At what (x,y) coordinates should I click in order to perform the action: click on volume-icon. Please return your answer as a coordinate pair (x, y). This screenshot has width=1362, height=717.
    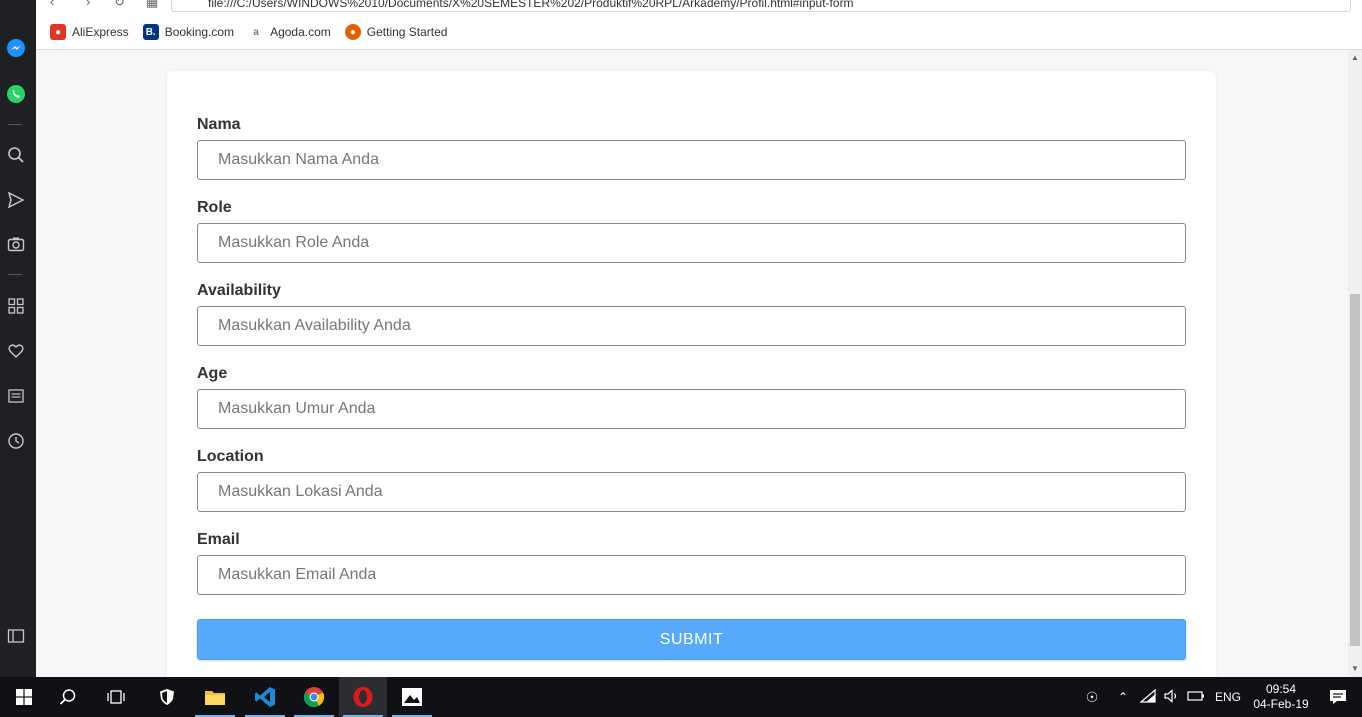
    Looking at the image, I should click on (1172, 697).